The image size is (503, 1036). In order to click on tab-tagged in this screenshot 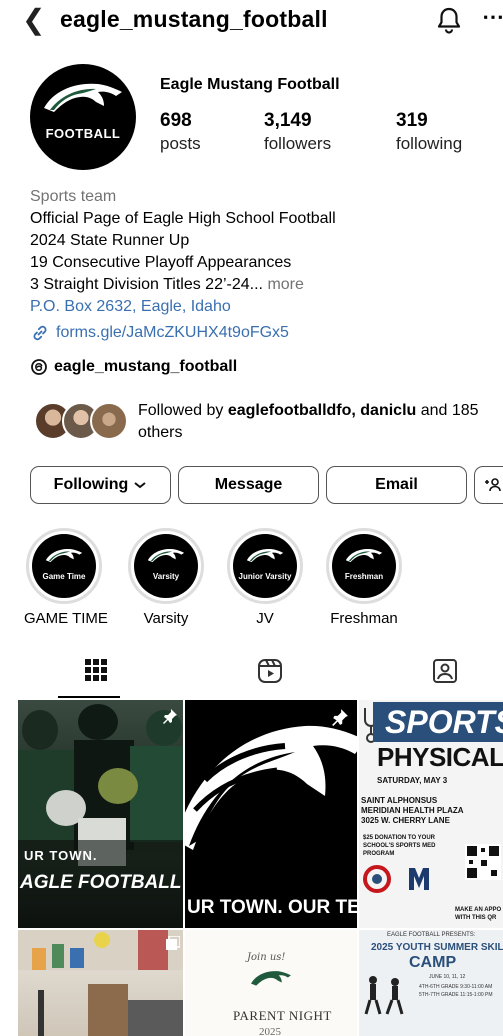, I will do `click(445, 673)`.